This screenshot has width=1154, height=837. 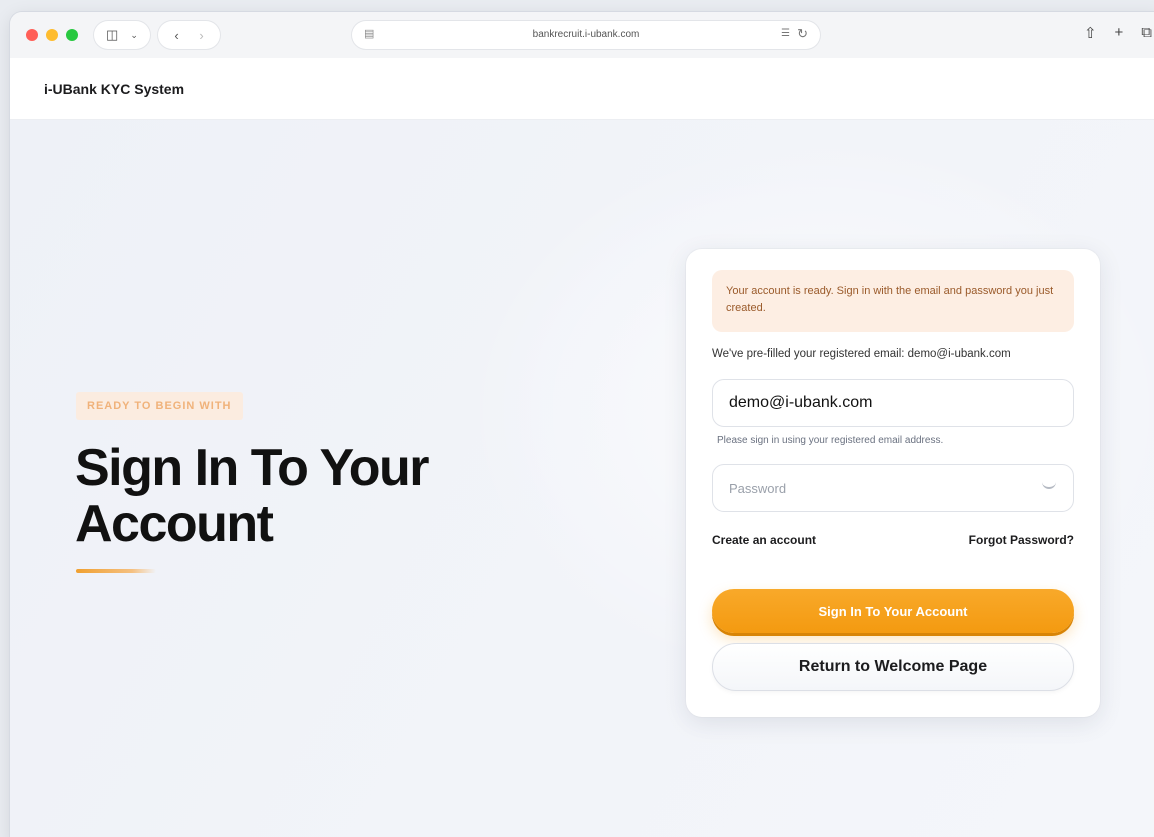 What do you see at coordinates (252, 496) in the screenshot?
I see `page-title: Sign In To Your Account` at bounding box center [252, 496].